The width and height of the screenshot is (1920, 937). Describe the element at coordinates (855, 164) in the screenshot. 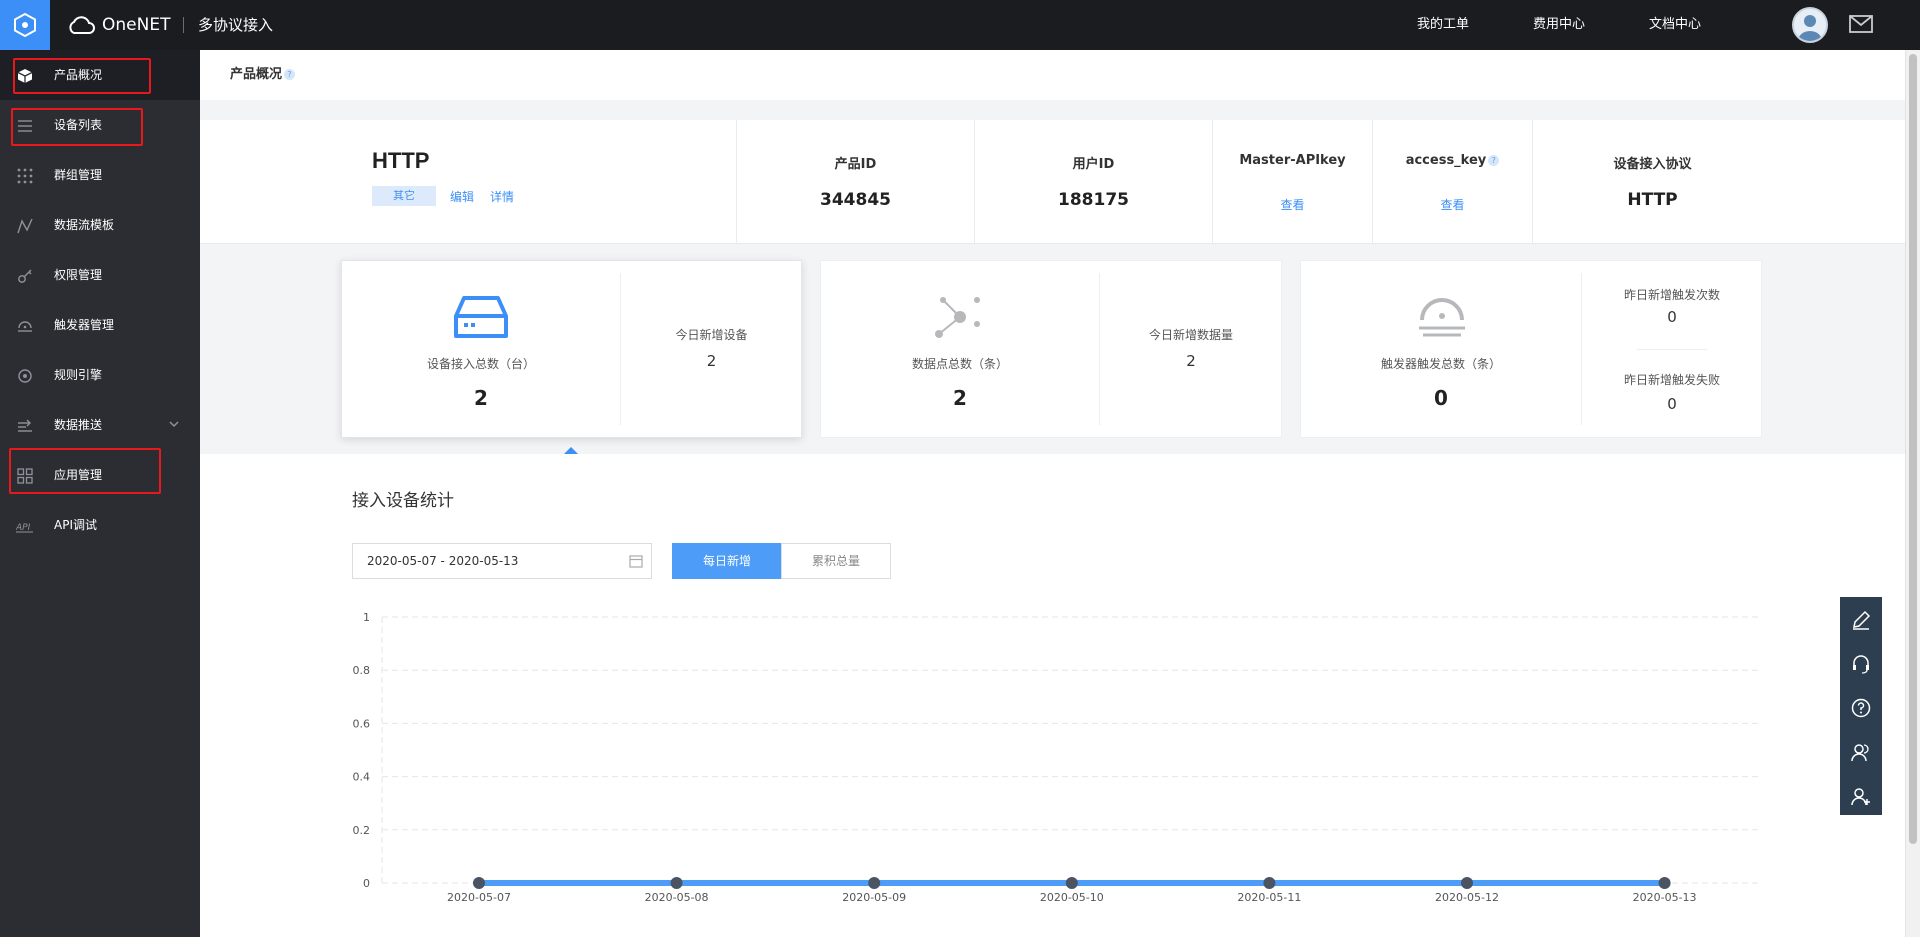

I see `field-label: 产品ID` at that location.